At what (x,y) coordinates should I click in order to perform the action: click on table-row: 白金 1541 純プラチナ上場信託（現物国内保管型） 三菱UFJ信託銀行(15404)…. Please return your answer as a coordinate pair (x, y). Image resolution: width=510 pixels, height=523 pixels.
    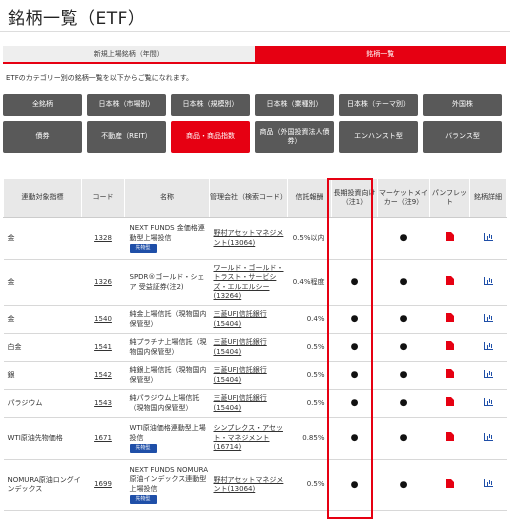
    Looking at the image, I should click on (255, 347).